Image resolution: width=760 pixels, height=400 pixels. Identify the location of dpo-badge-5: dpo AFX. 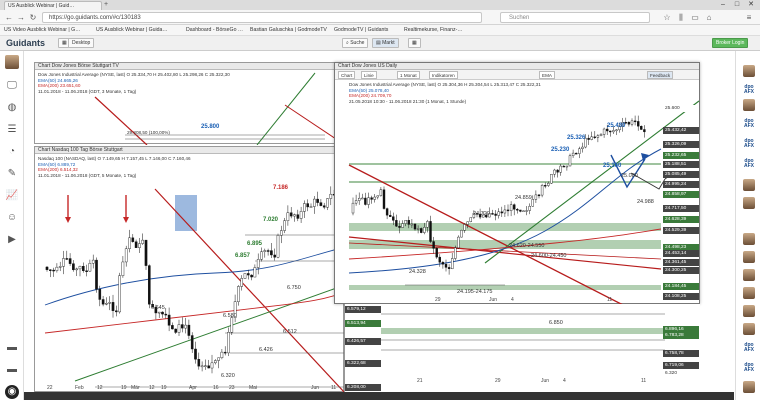
(749, 348).